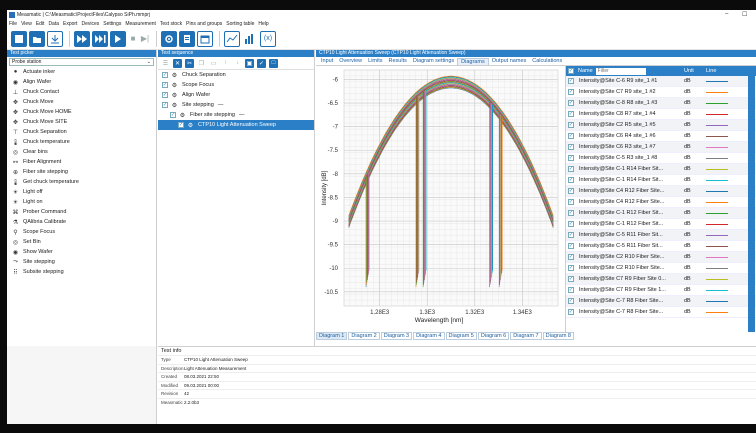 Image resolution: width=756 pixels, height=433 pixels. What do you see at coordinates (165, 63) in the screenshot?
I see `list-button: ☰` at bounding box center [165, 63].